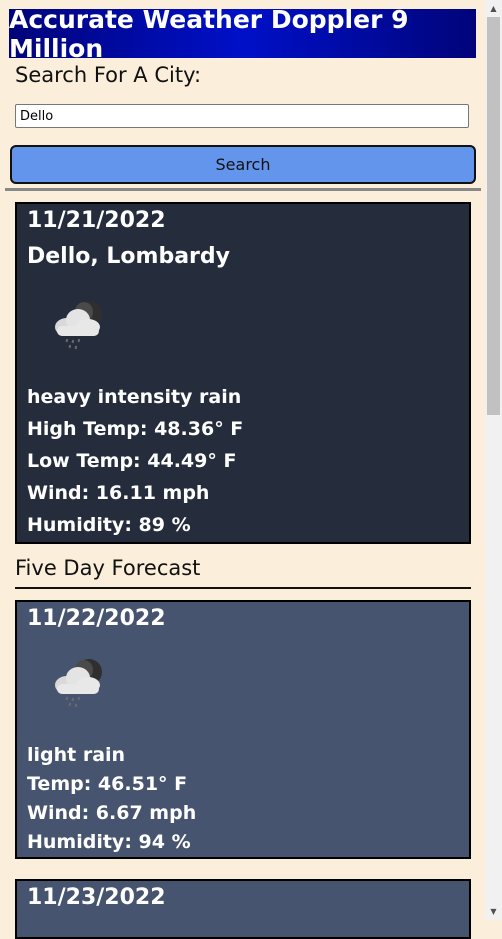  Describe the element at coordinates (108, 568) in the screenshot. I see `forecast-heading: Five Day Forecast` at that location.